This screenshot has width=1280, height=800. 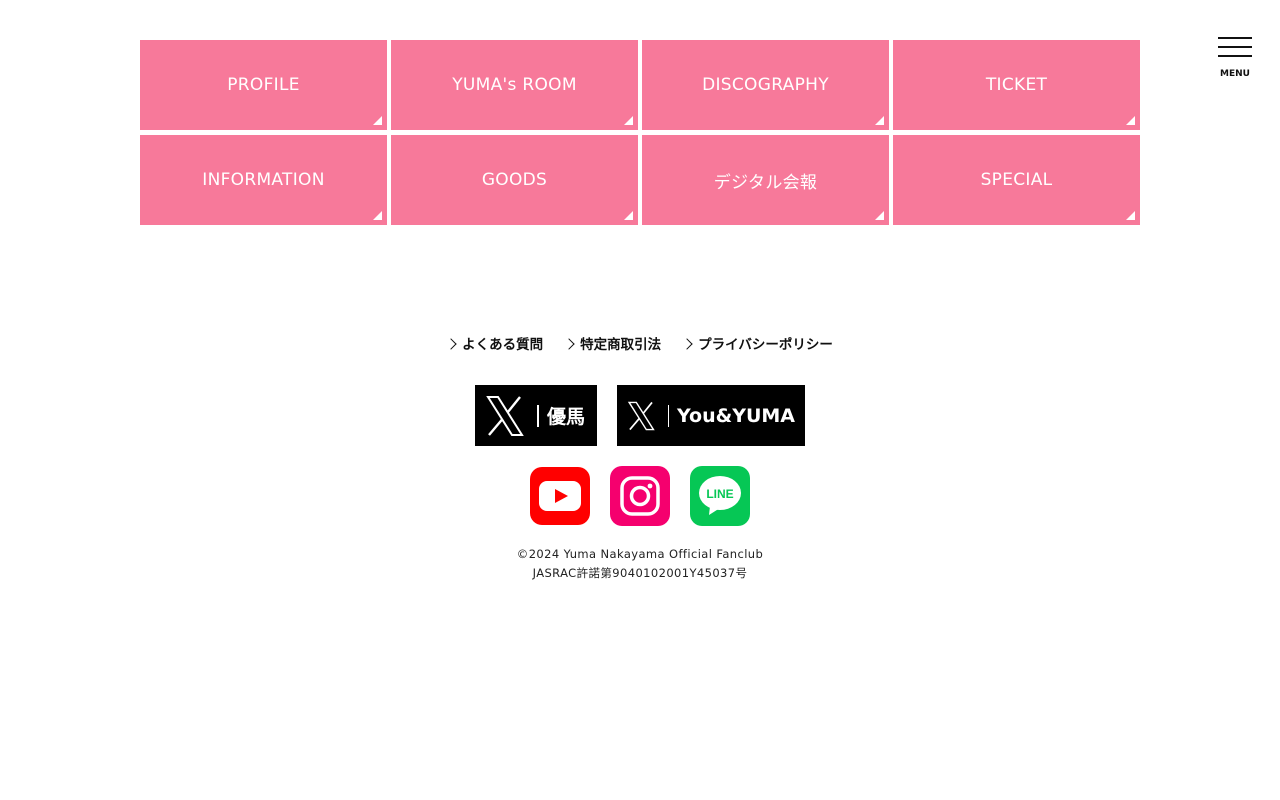 I want to click on nav-tile-special: SPECIAL, so click(x=1016, y=180).